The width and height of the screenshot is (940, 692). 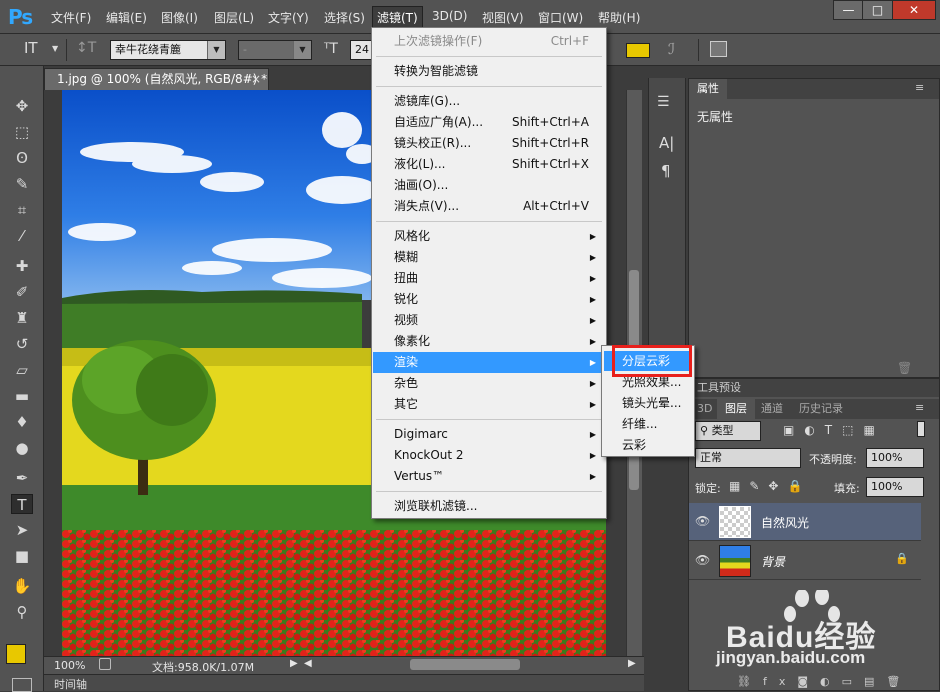 What do you see at coordinates (648, 445) in the screenshot?
I see `submenu-item-clouds: 云彩` at bounding box center [648, 445].